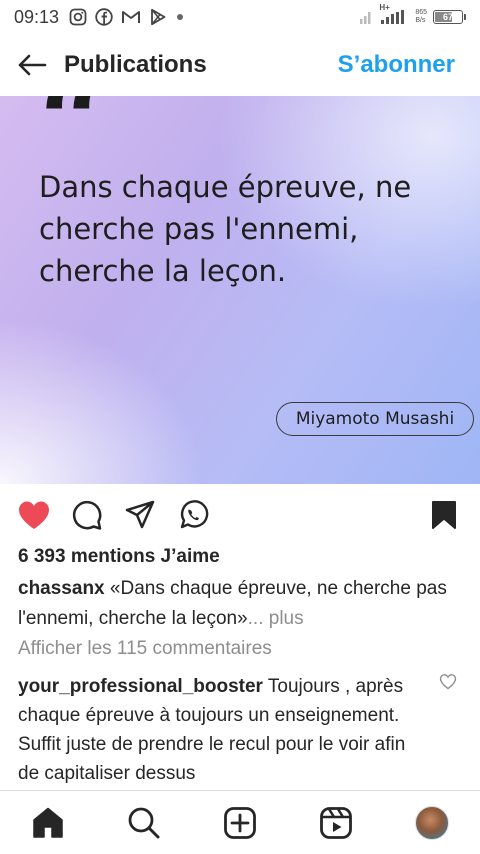 This screenshot has height=854, width=480. Describe the element at coordinates (140, 686) in the screenshot. I see `comment-username: your_professional_booster` at that location.